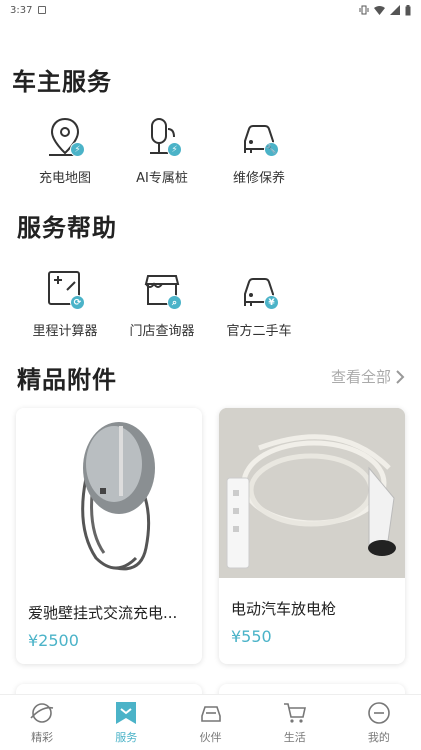  I want to click on service-charging-map: ⚡ 充电地图, so click(65, 150).